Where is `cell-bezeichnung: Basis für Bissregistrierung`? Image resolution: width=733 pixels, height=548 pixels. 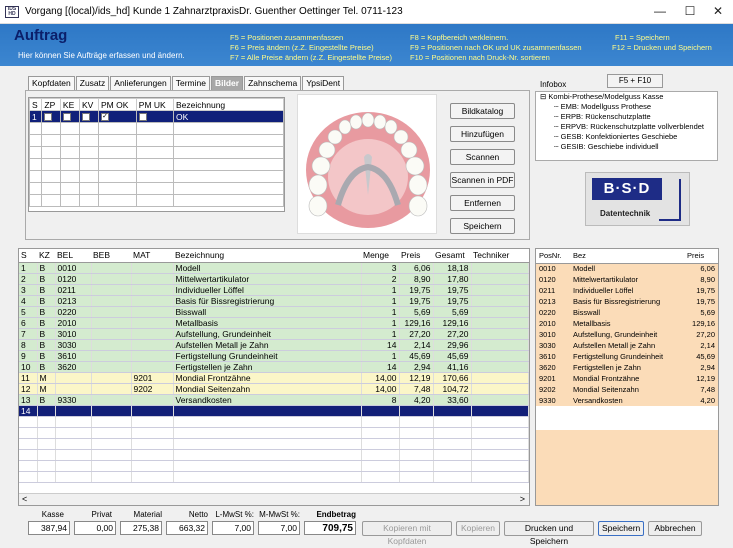
cell-bezeichnung: Basis für Bissregistrierung is located at coordinates (267, 301).